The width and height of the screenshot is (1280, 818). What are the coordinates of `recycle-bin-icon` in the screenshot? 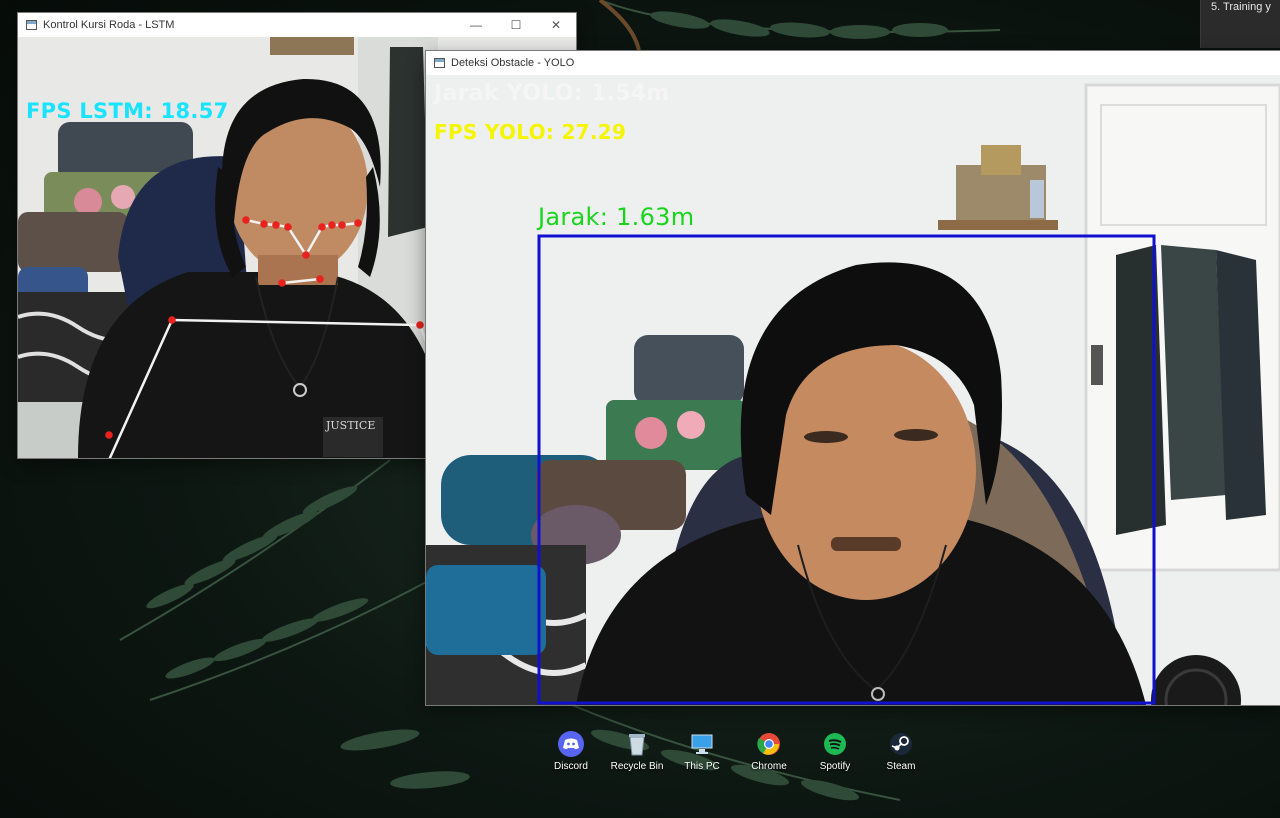 It's located at (637, 744).